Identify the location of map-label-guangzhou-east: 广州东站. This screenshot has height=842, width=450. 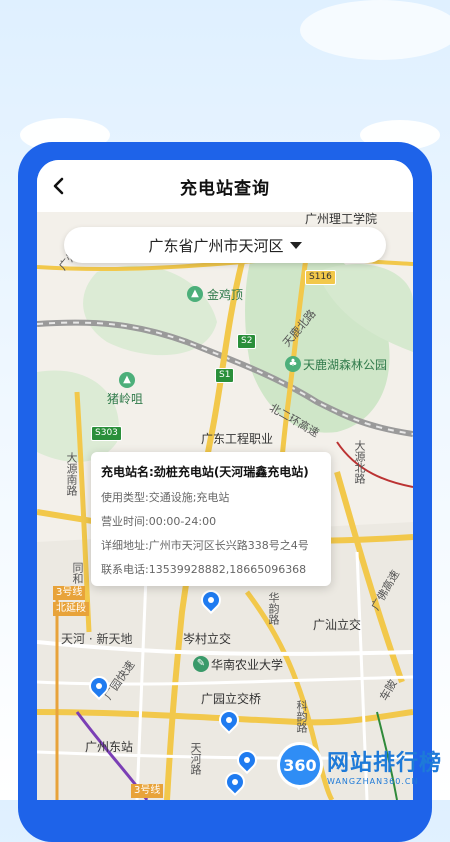
(109, 747).